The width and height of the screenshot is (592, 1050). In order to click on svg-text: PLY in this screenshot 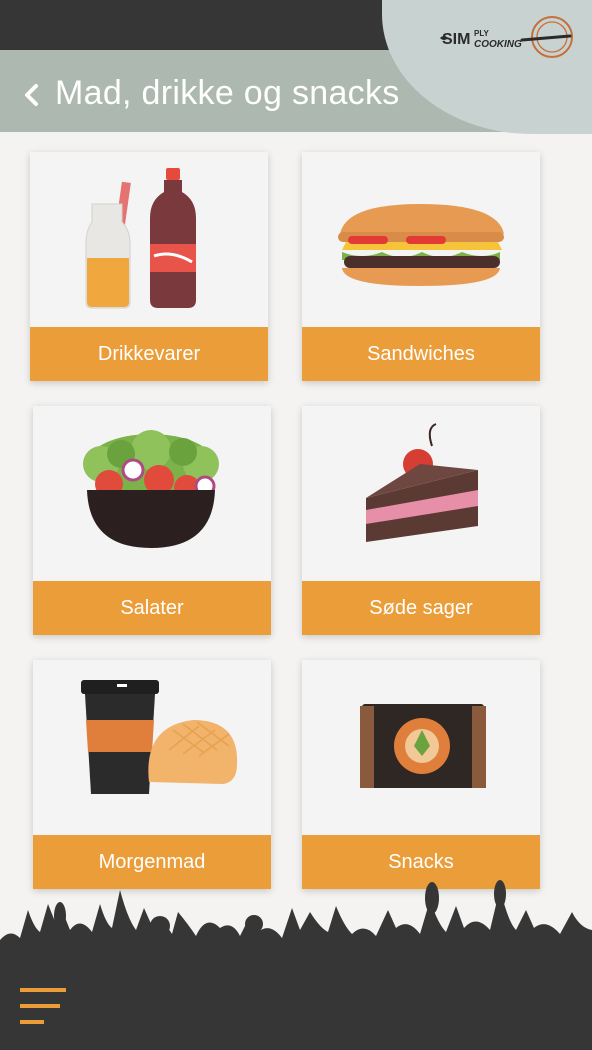, I will do `click(481, 33)`.